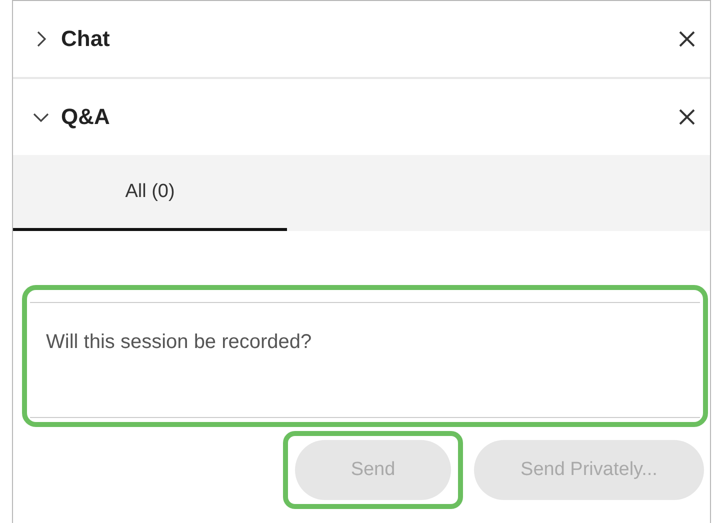 The width and height of the screenshot is (723, 523). Describe the element at coordinates (369, 39) in the screenshot. I see `panel-title: Chat` at that location.